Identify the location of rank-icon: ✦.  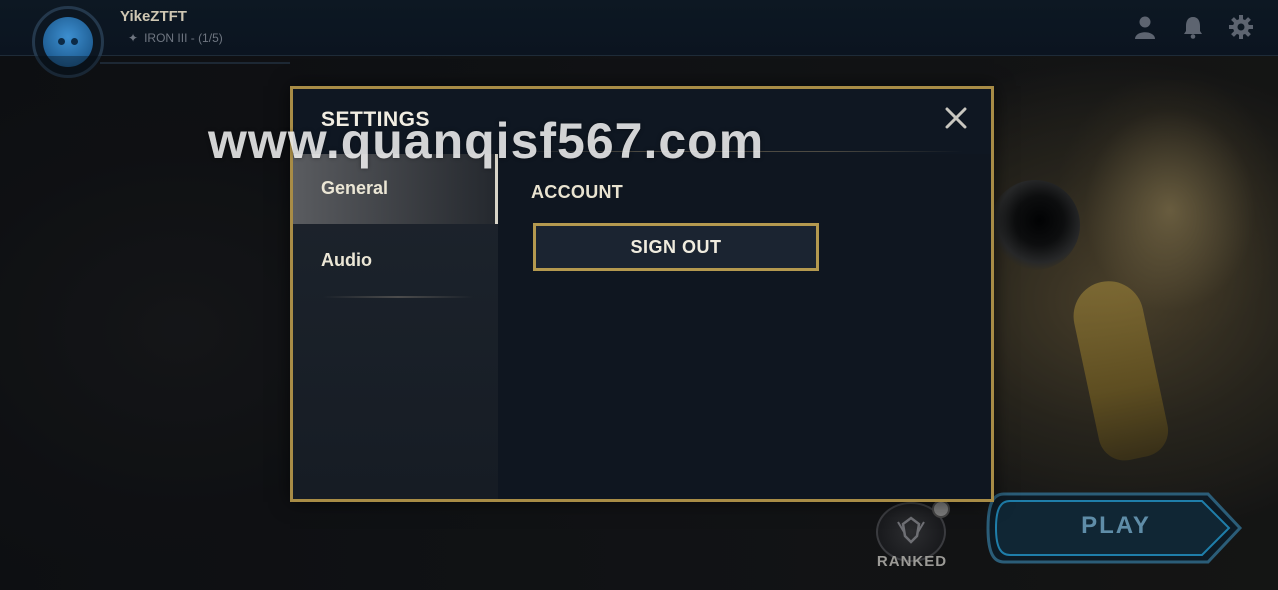
(133, 38).